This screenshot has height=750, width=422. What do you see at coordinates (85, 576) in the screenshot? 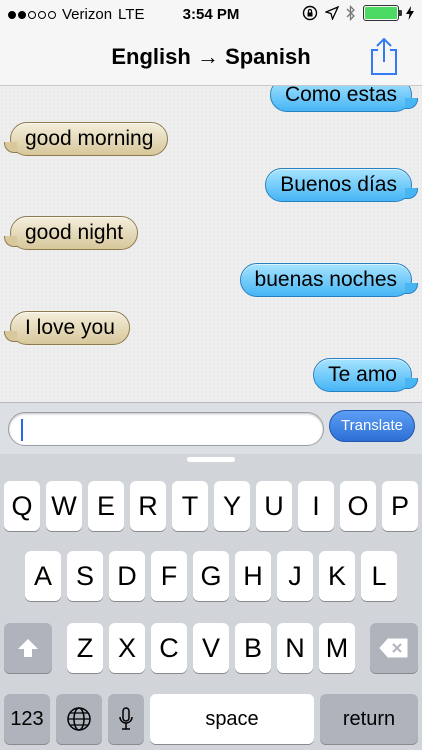
I see `key-s: S` at bounding box center [85, 576].